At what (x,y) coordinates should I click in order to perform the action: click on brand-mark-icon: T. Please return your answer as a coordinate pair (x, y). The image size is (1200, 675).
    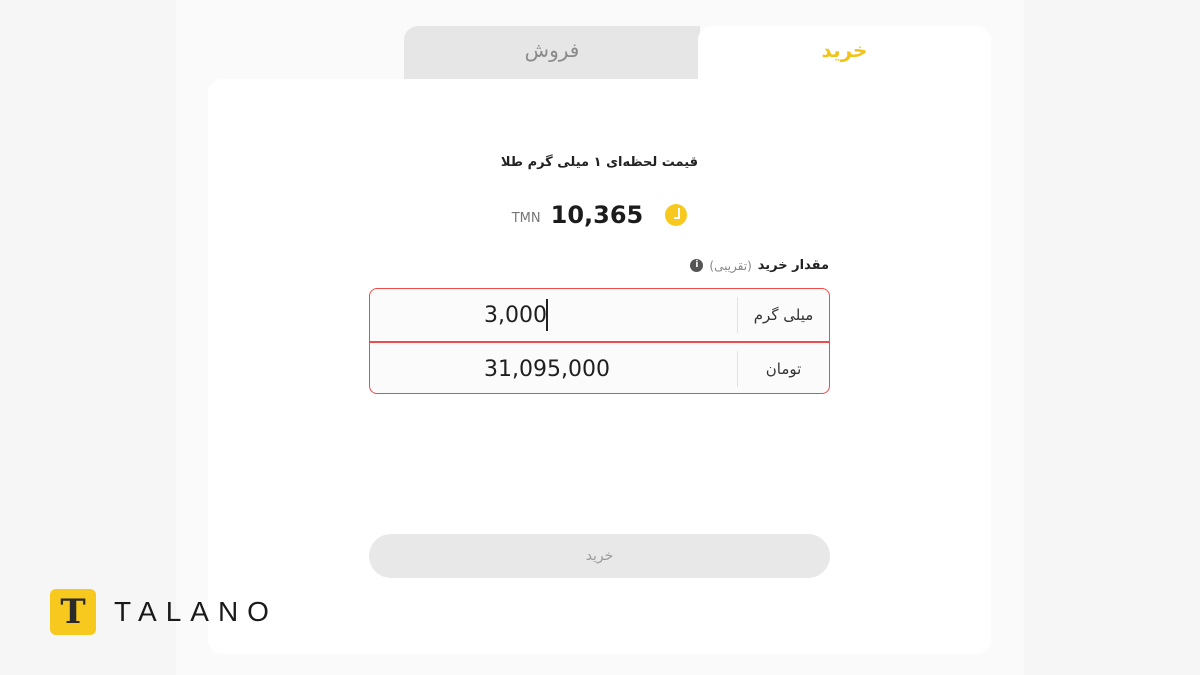
    Looking at the image, I should click on (73, 612).